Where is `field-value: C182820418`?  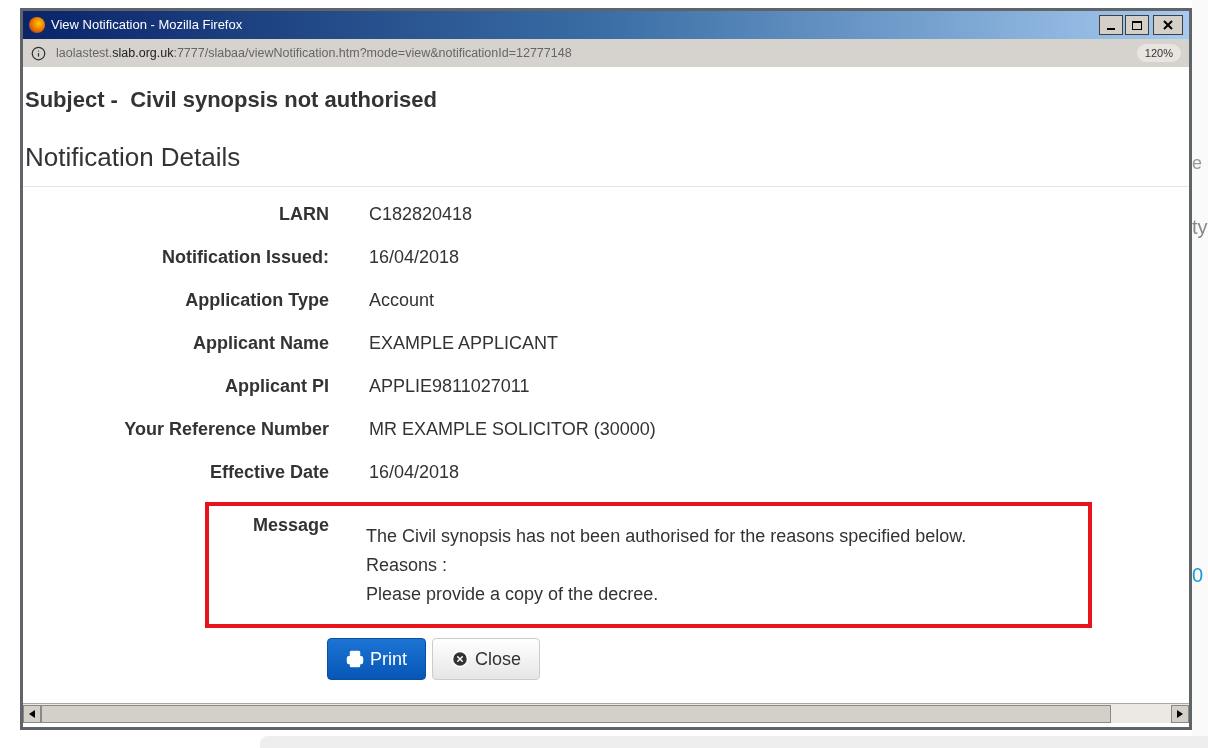 field-value: C182820418 is located at coordinates (421, 214).